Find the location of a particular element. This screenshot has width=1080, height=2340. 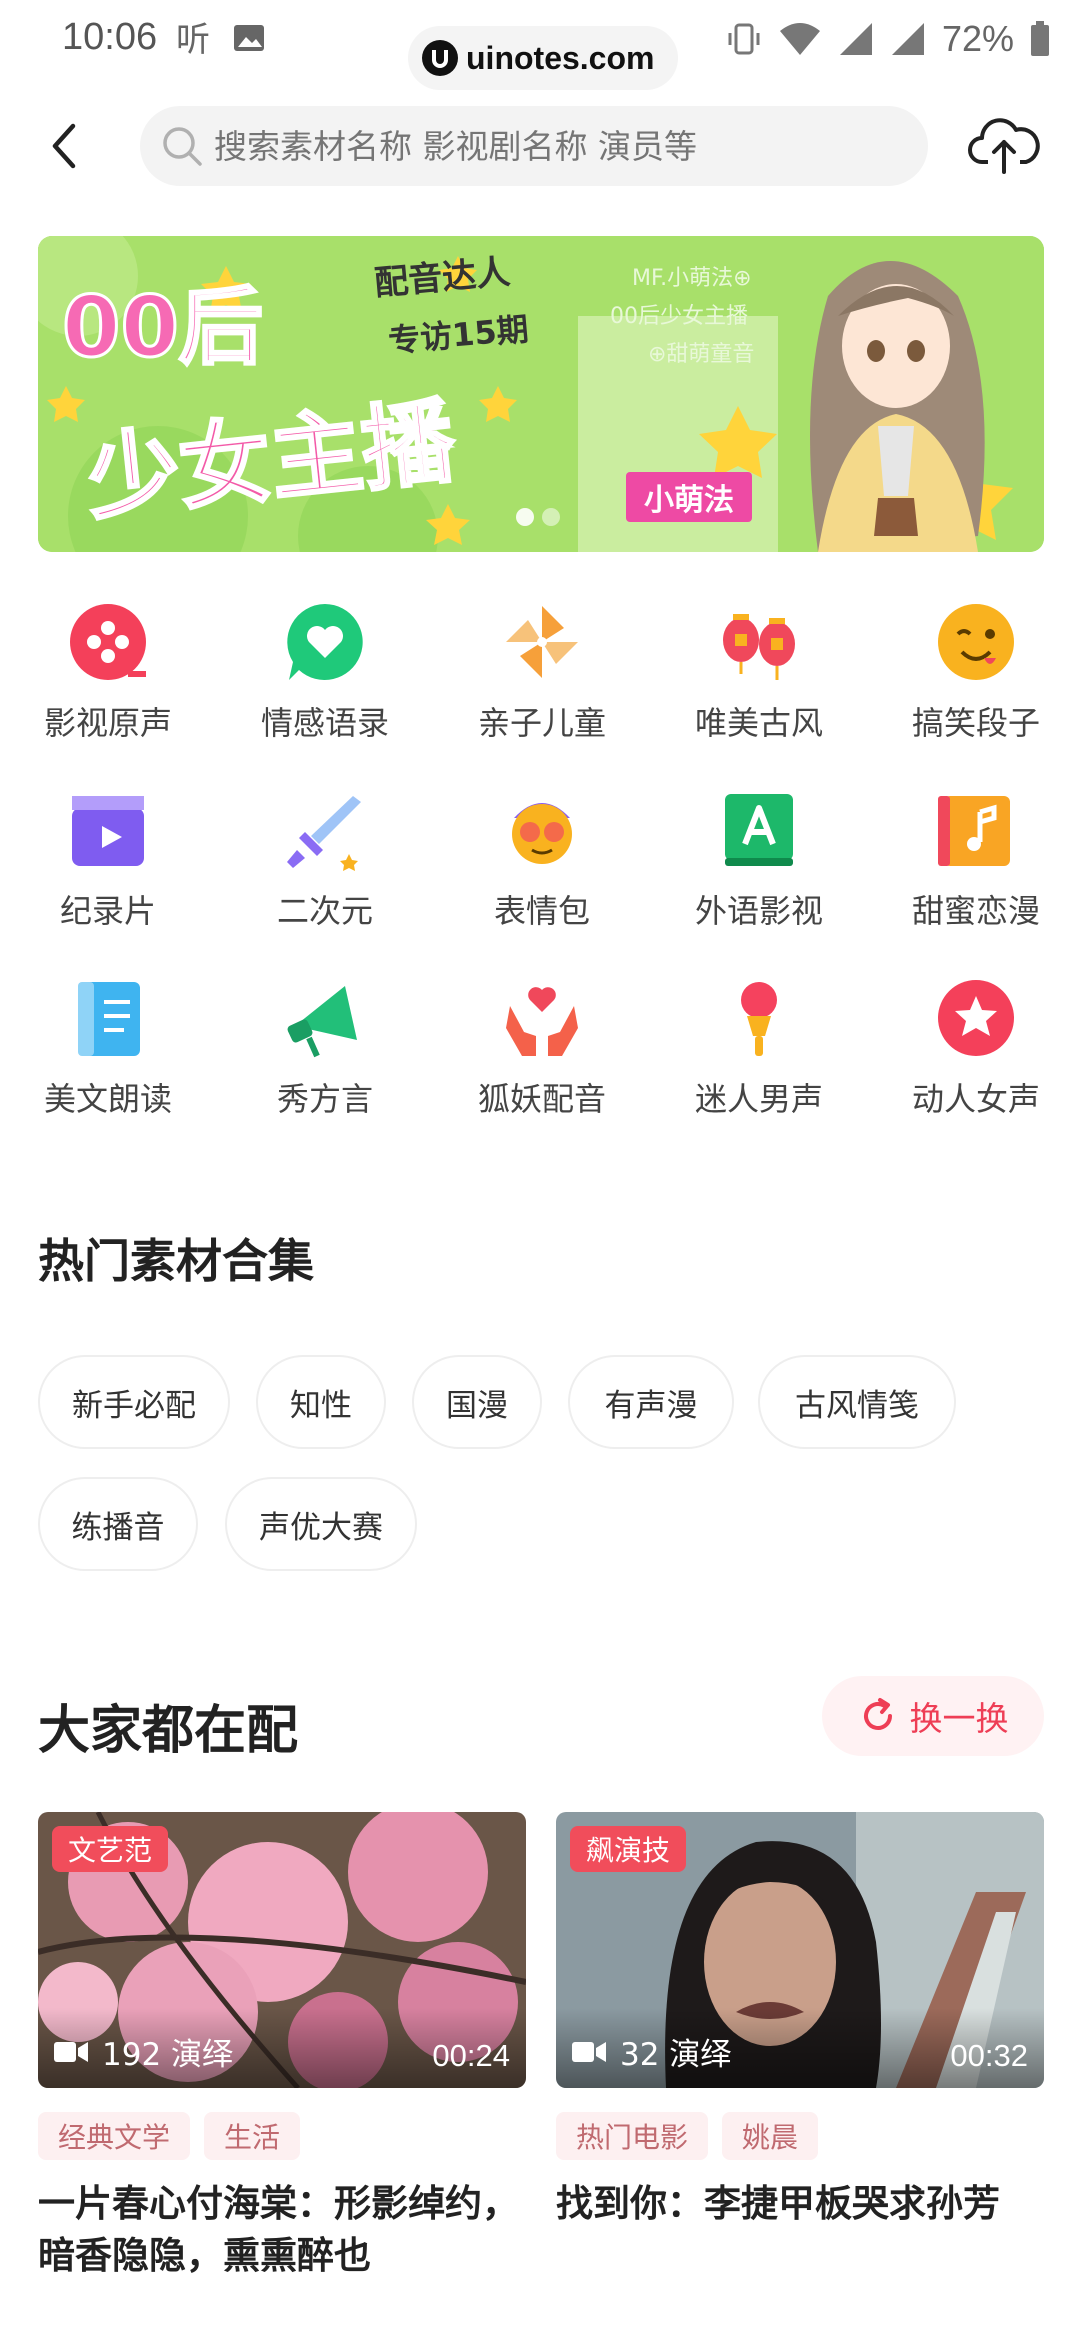

video-card: 飙演技 32 演绎 00:32 热门电影 姚晨 找到你：李捷甲板哭求孙芳 is located at coordinates (800, 2021).